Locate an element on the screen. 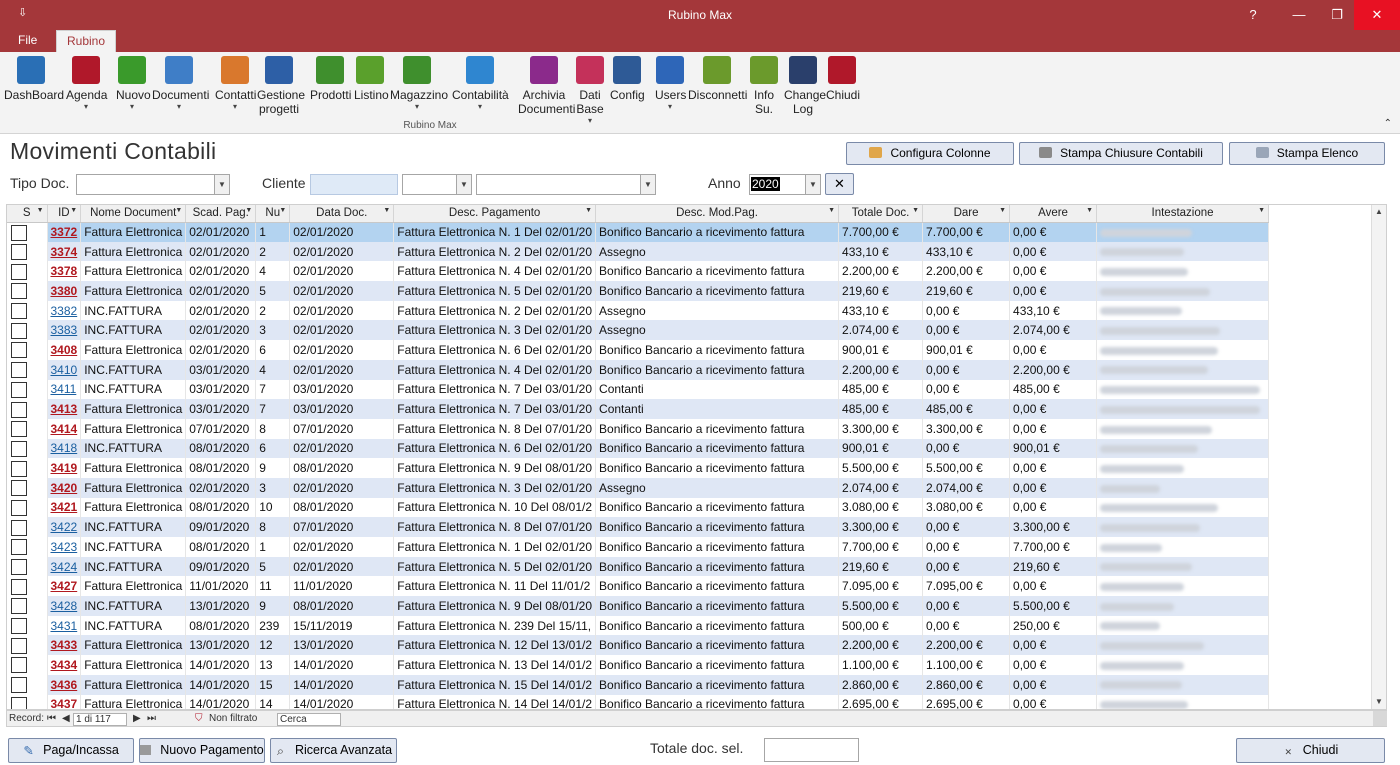  ribbon-button-4: Contatti ▾ is located at coordinates (235, 84).